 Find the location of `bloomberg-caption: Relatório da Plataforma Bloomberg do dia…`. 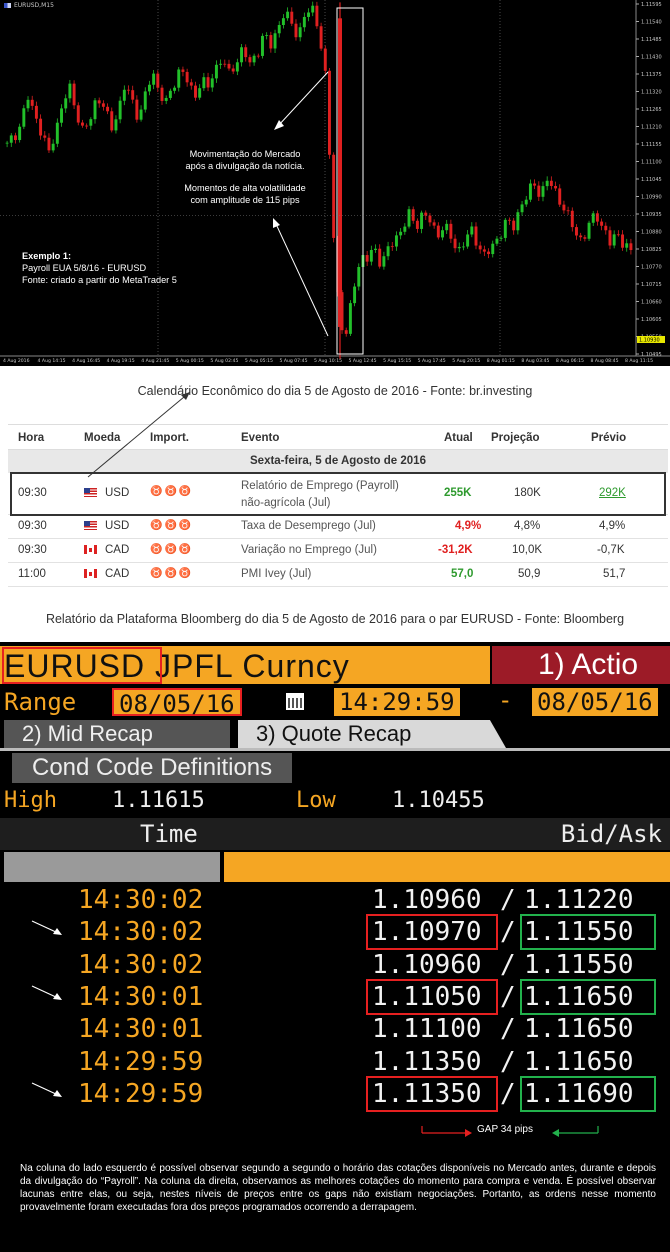

bloomberg-caption: Relatório da Plataforma Bloomberg do dia… is located at coordinates (335, 619).